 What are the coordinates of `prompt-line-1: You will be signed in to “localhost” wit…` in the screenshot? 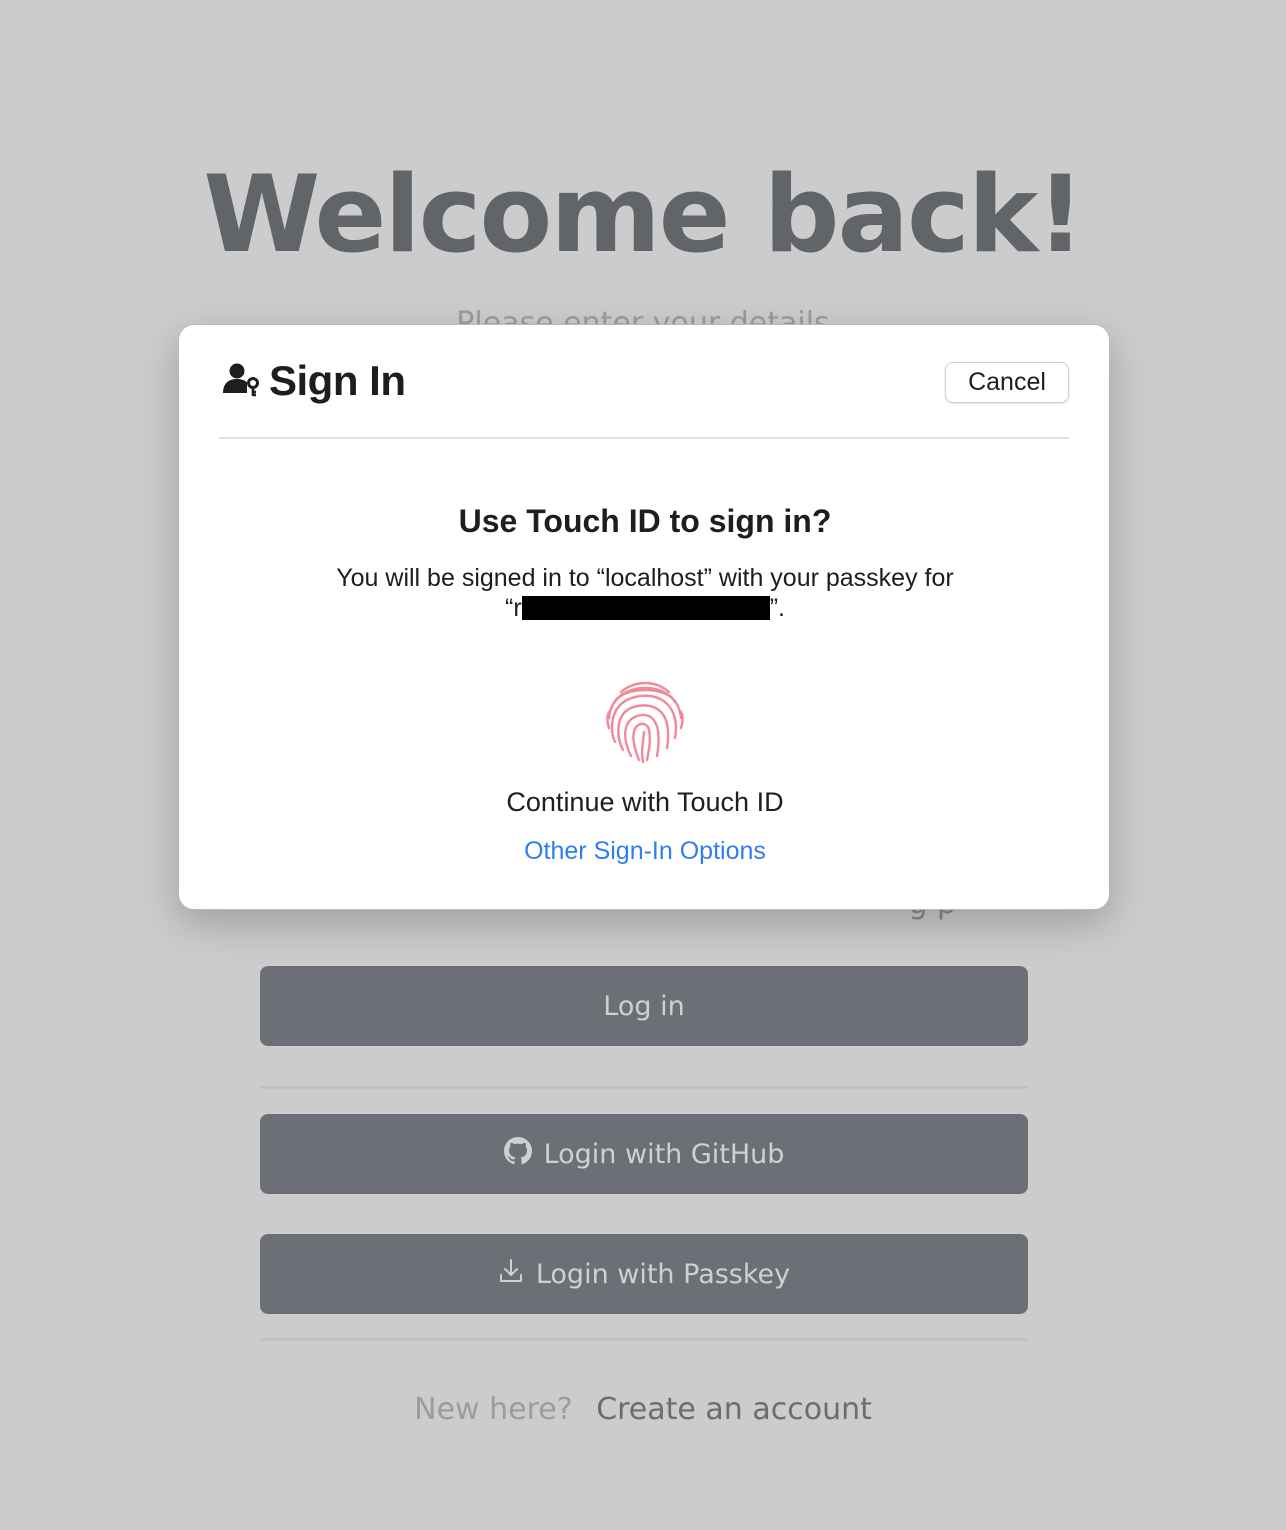 It's located at (645, 578).